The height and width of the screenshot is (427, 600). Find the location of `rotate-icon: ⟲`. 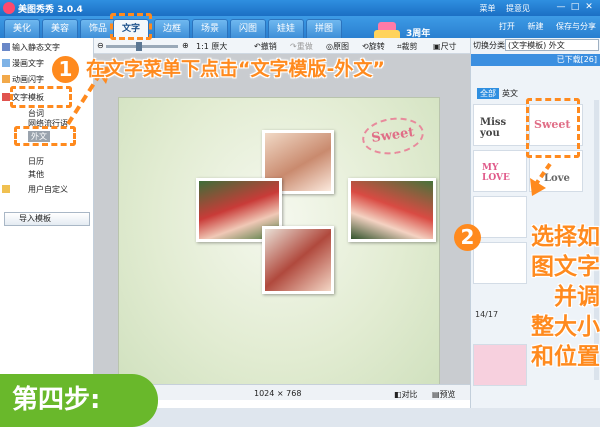

rotate-icon: ⟲ is located at coordinates (365, 46).